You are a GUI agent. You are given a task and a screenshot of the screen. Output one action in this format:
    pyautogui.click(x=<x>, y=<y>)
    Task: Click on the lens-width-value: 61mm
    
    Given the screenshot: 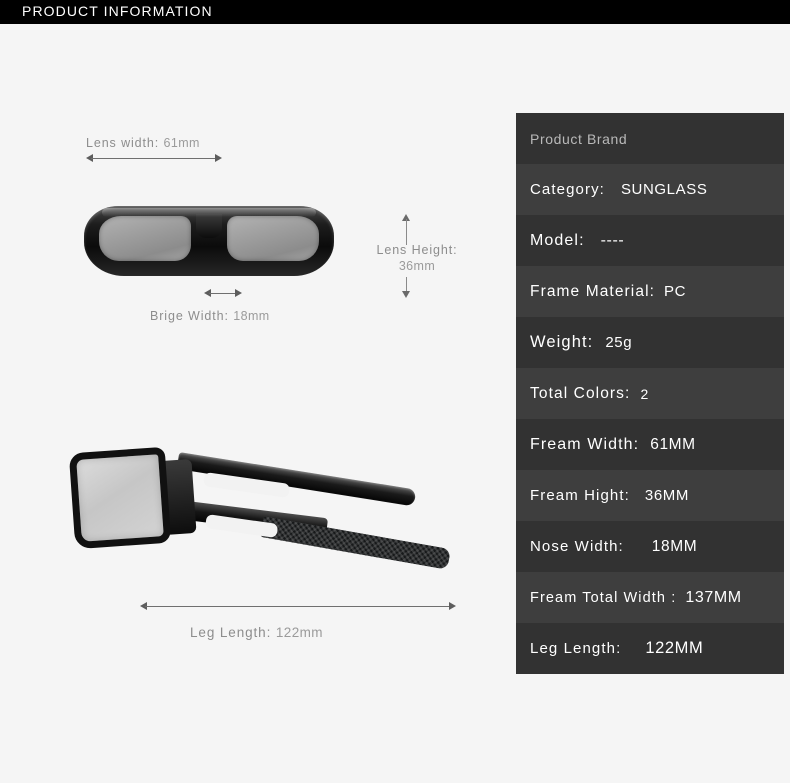 What is the action you would take?
    pyautogui.click(x=181, y=143)
    